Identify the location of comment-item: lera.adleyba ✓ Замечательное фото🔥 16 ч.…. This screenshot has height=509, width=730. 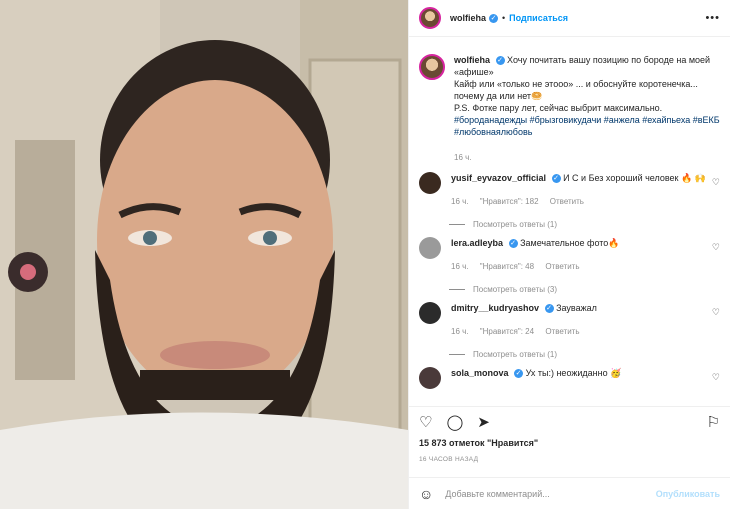
(569, 251).